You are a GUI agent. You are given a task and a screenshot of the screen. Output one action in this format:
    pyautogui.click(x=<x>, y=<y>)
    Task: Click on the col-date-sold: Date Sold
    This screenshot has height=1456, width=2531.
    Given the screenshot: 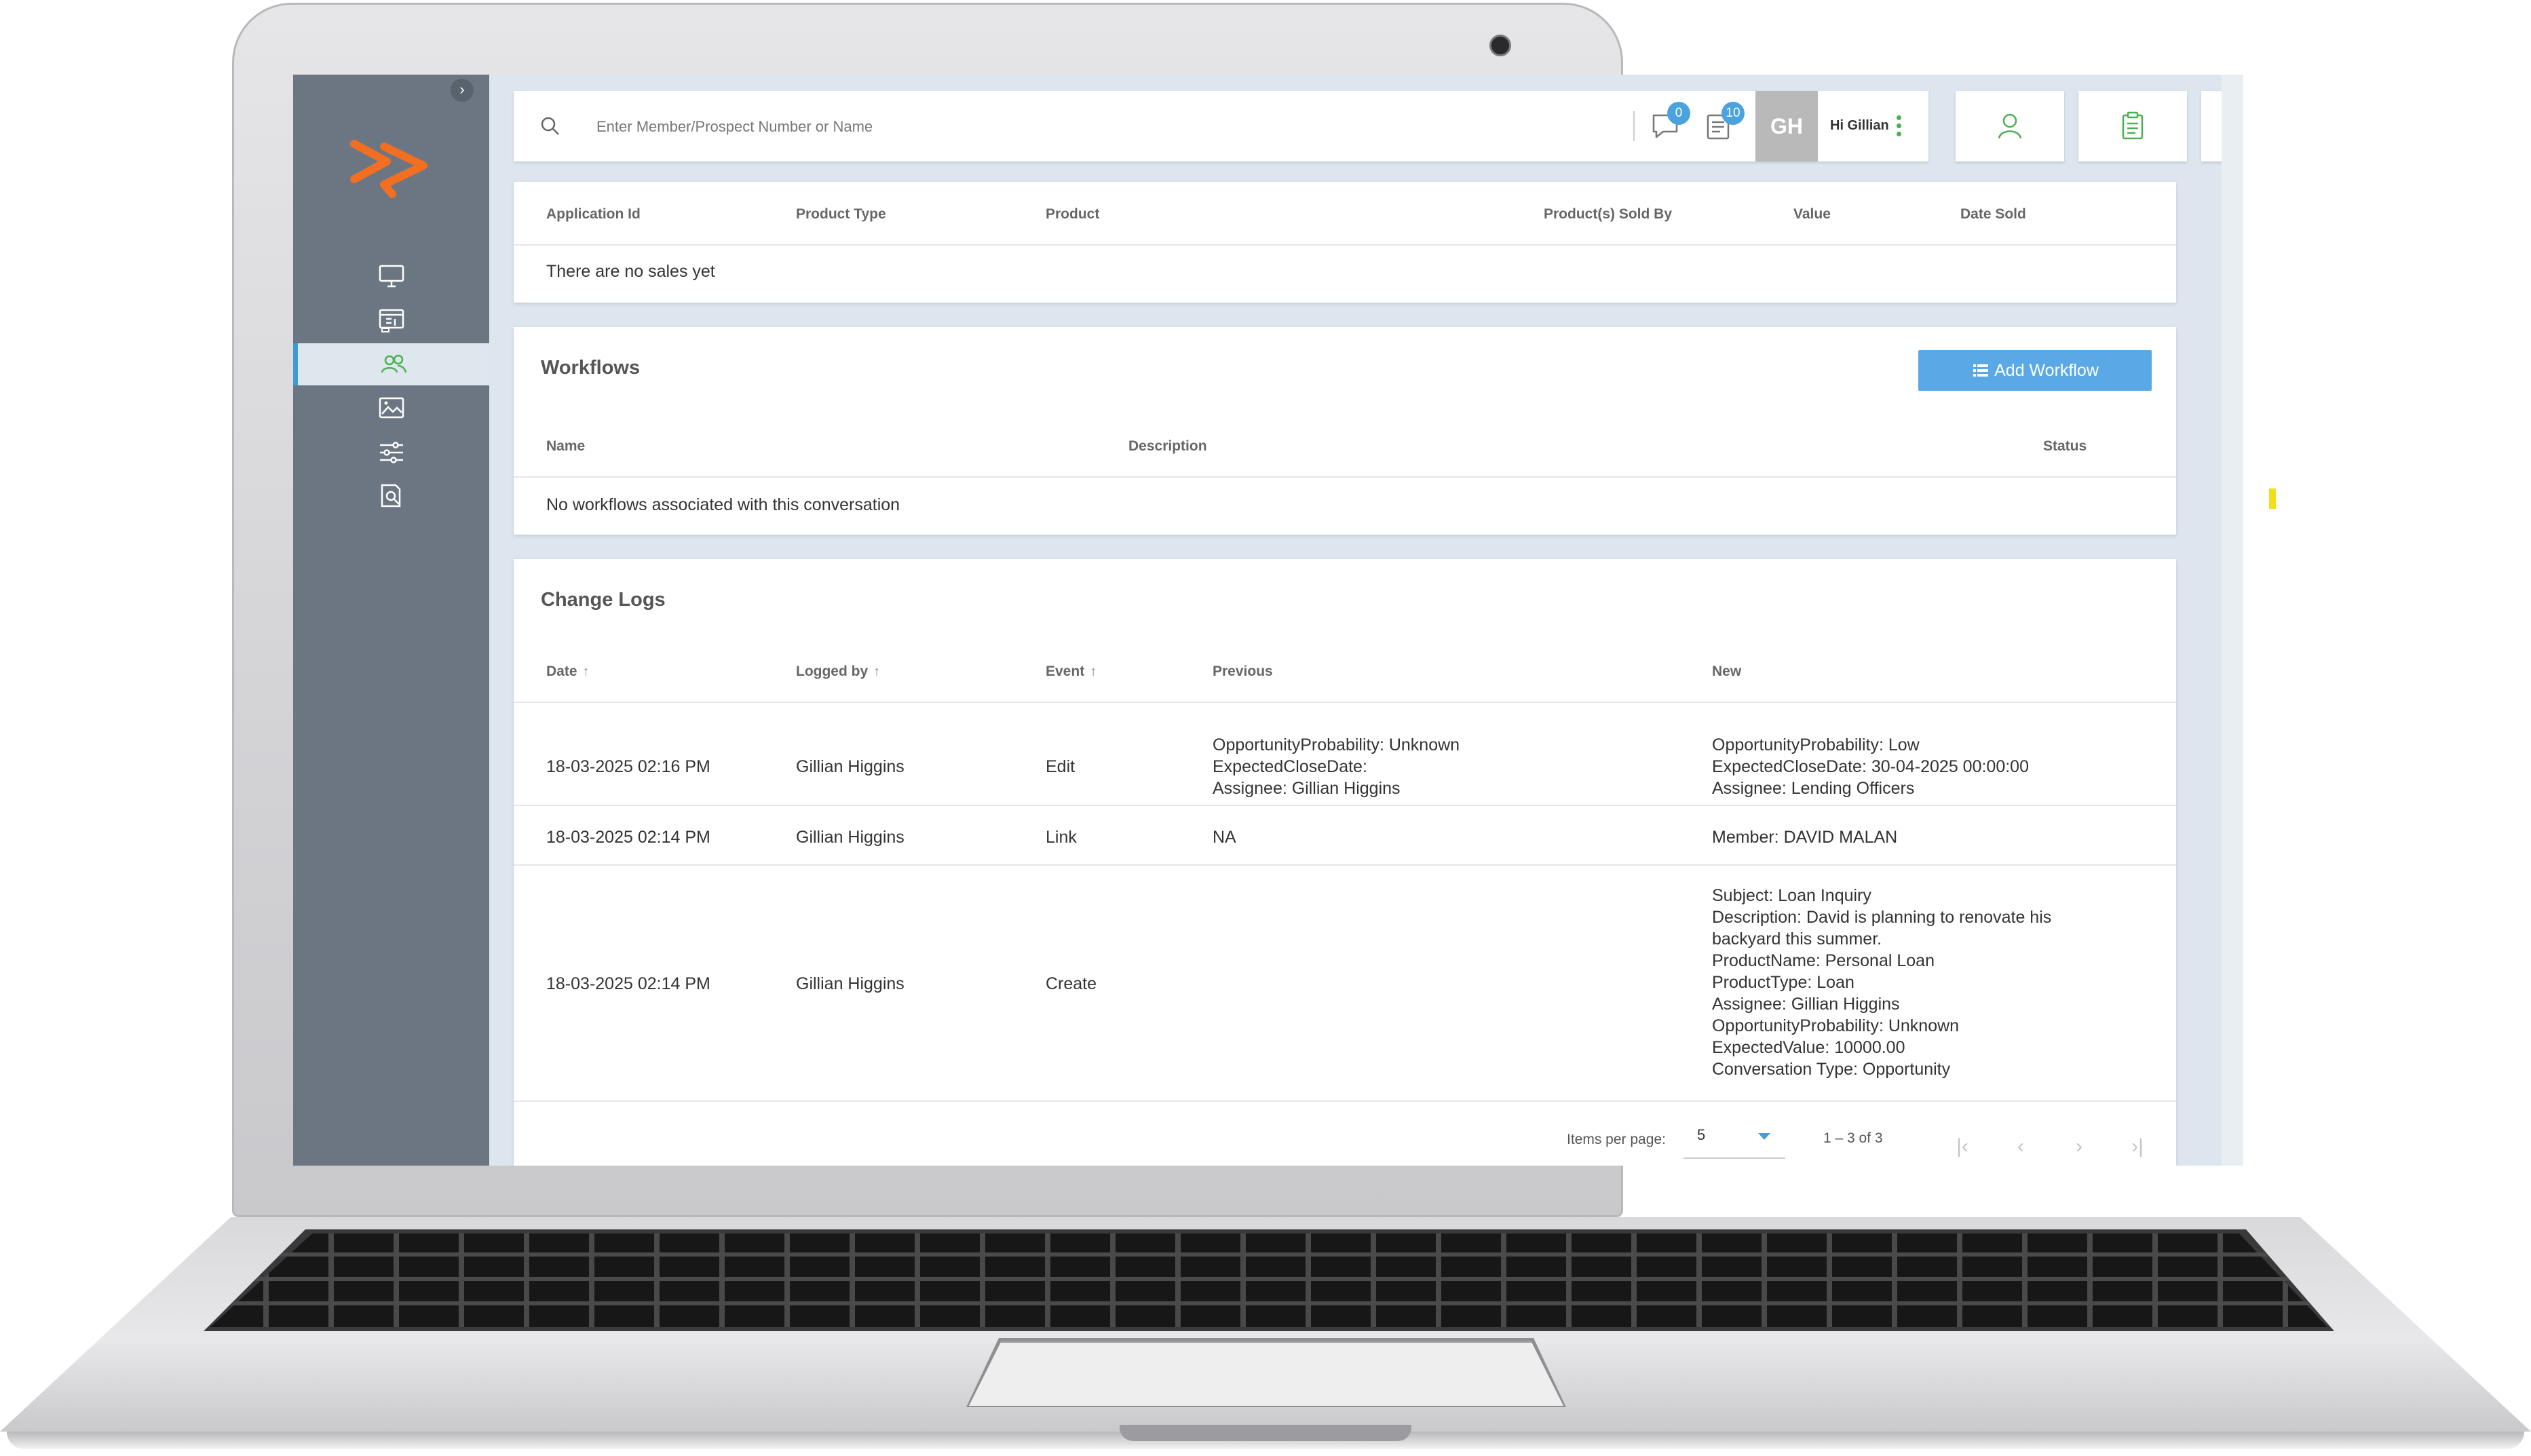 What is the action you would take?
    pyautogui.click(x=1993, y=214)
    